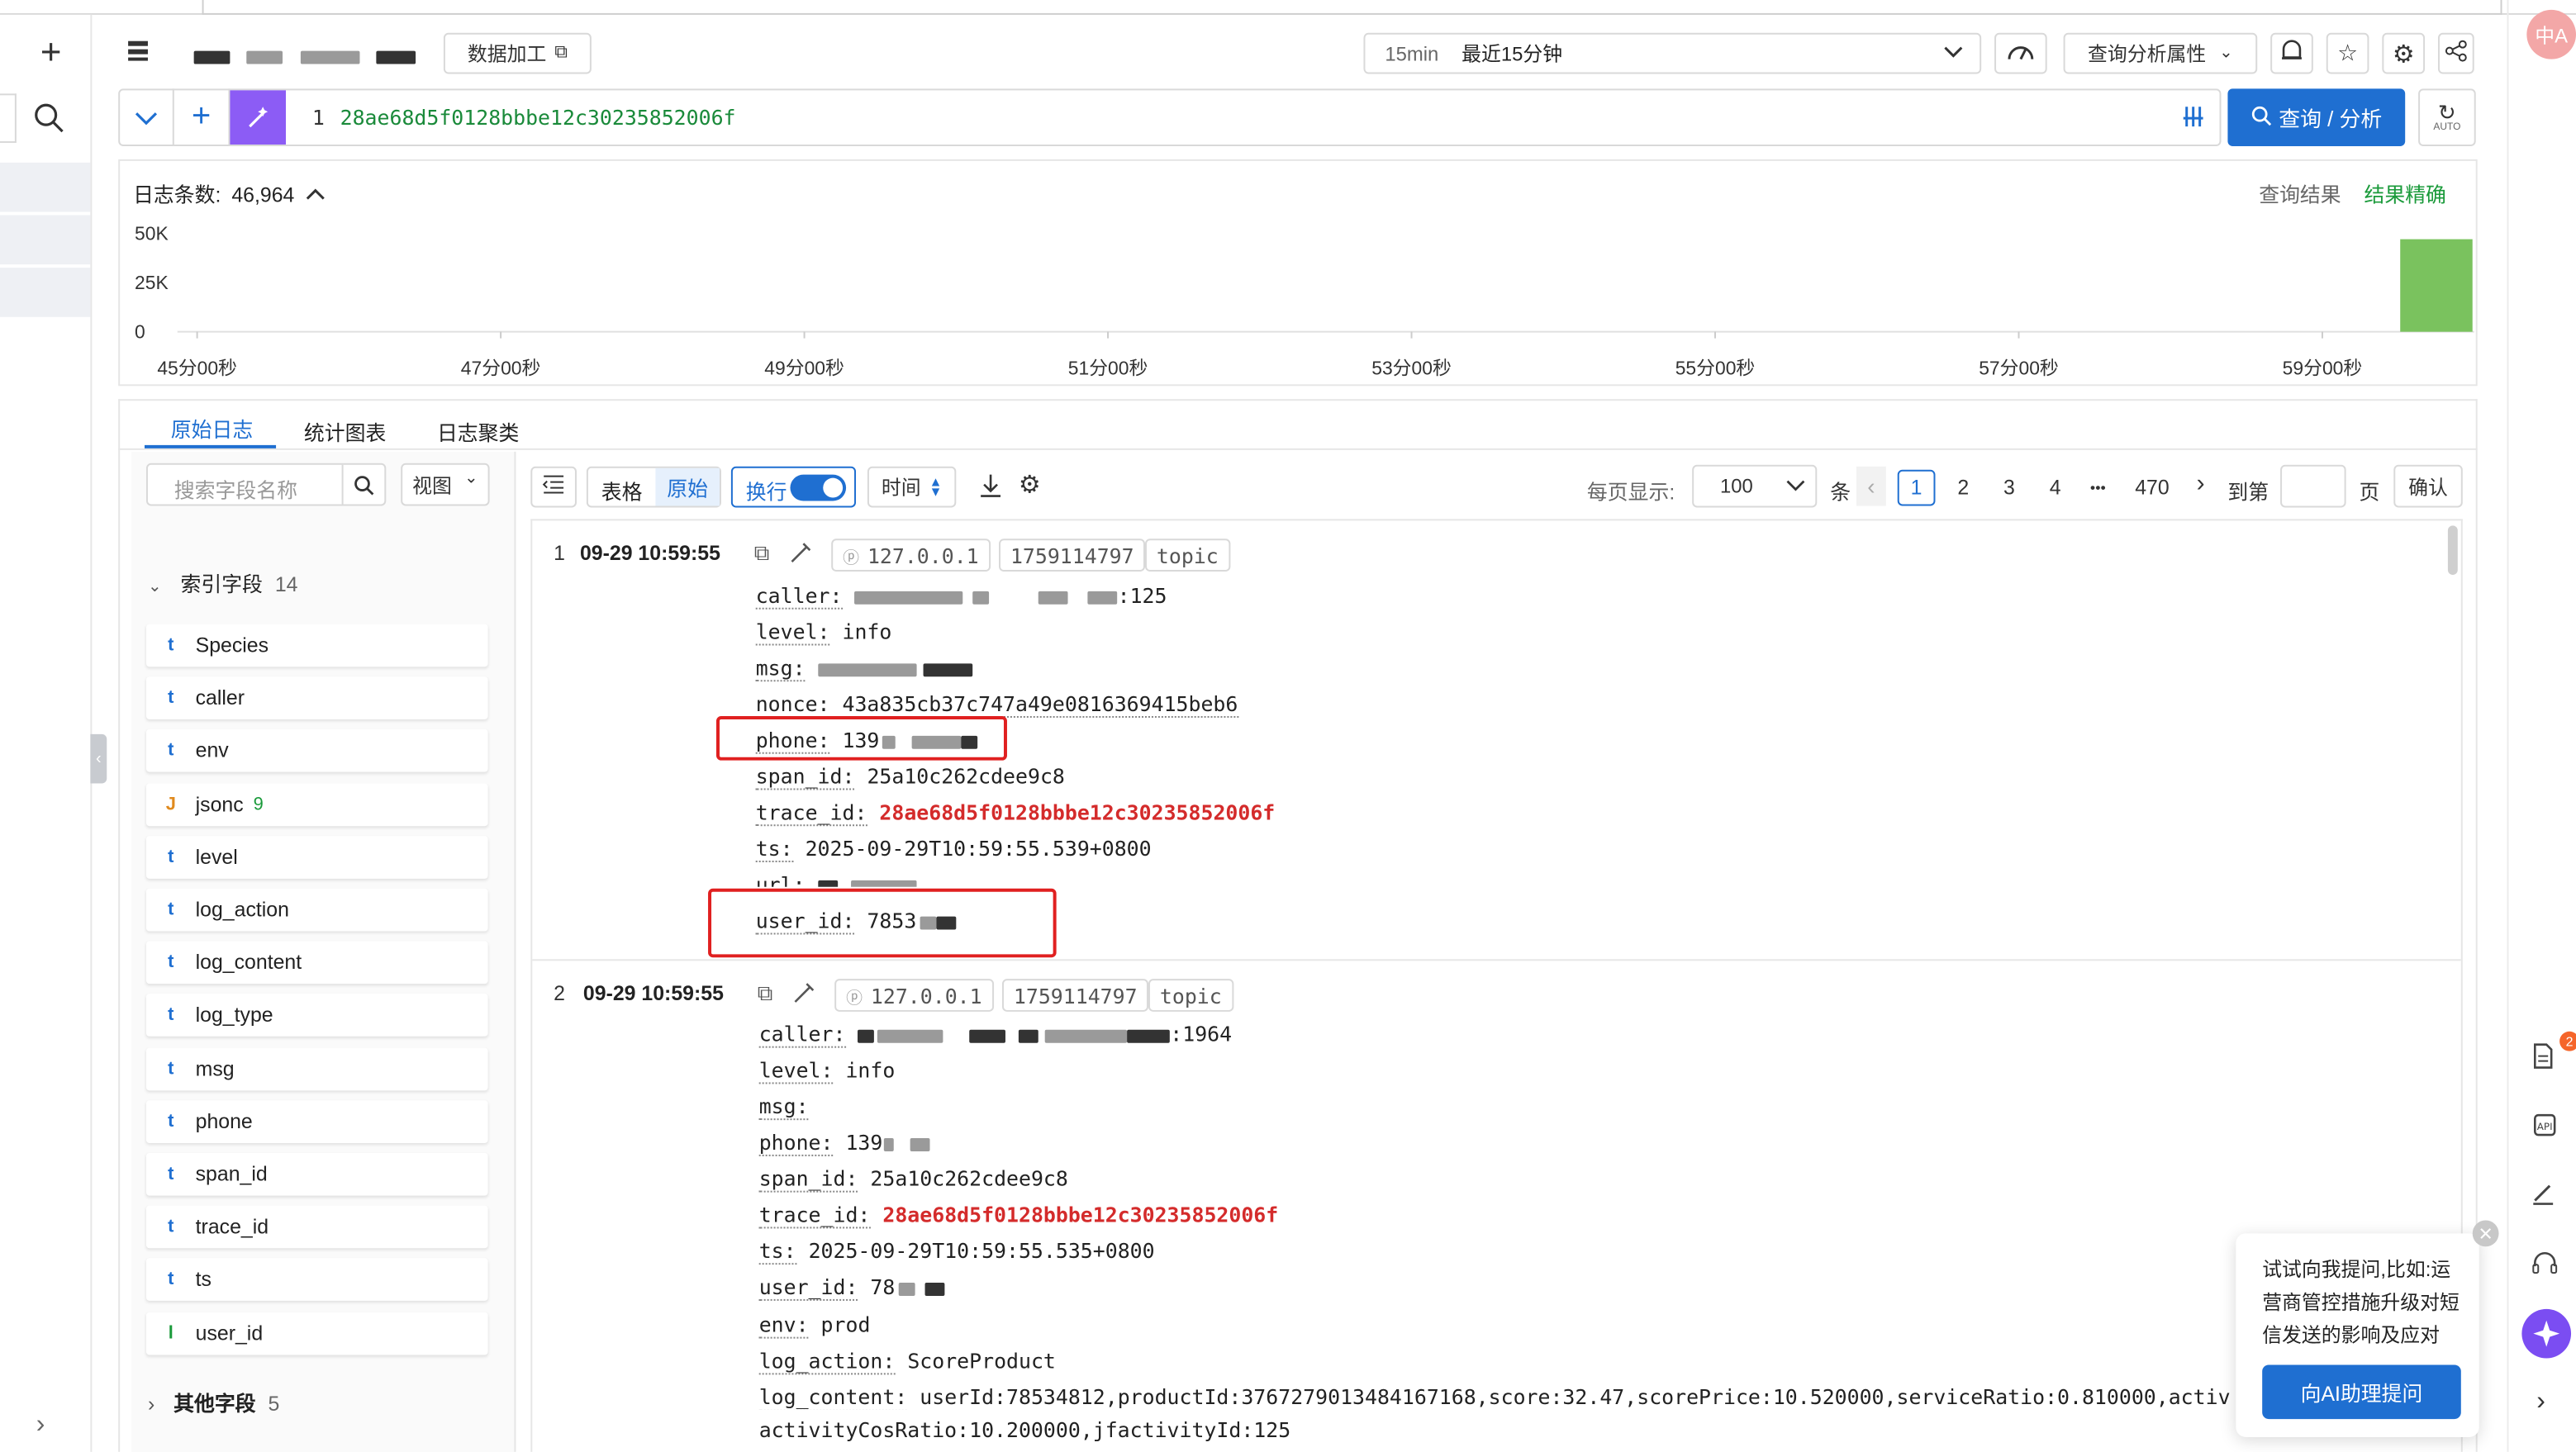  Describe the element at coordinates (1190, 996) in the screenshot. I see `log-2-topic-tag: topic` at that location.